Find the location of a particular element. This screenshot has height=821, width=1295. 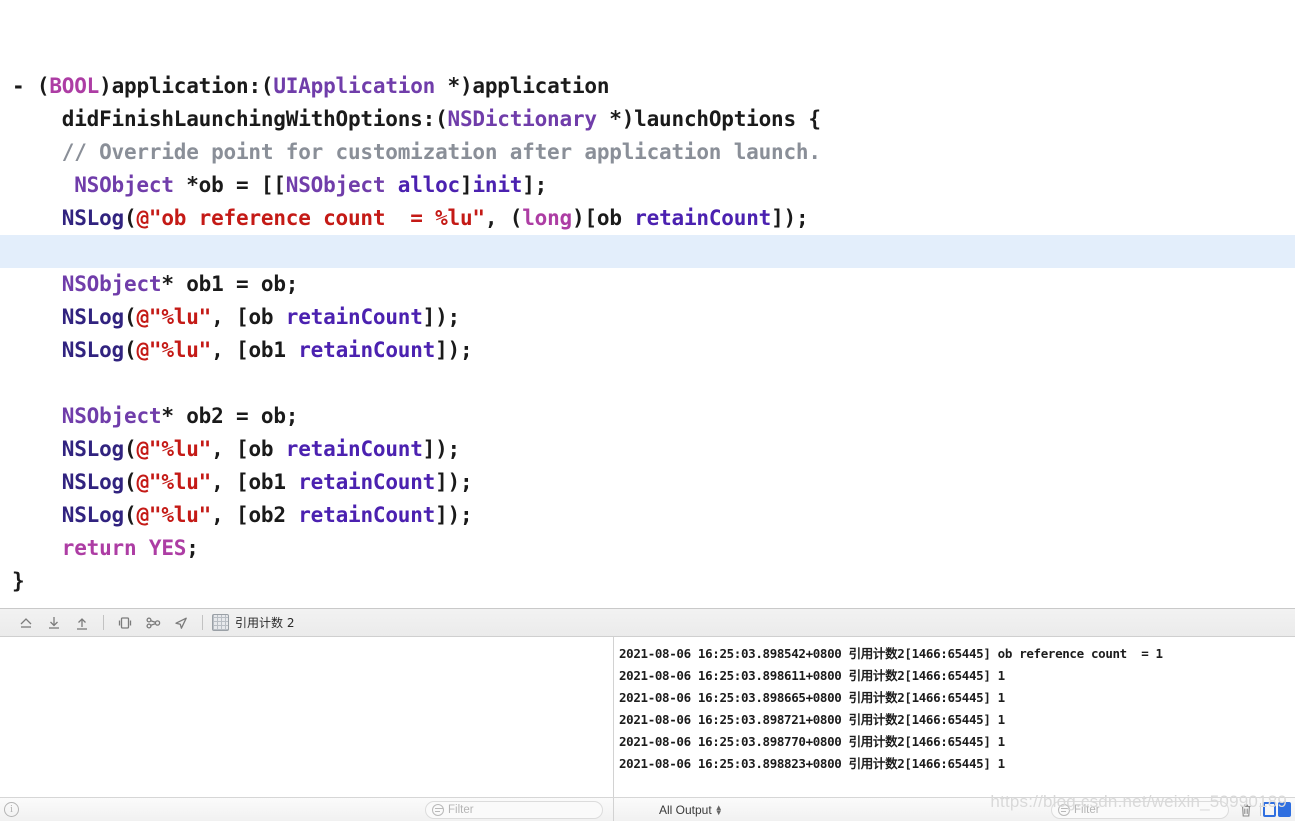

toggle-console-pane-icon is located at coordinates (1284, 809).